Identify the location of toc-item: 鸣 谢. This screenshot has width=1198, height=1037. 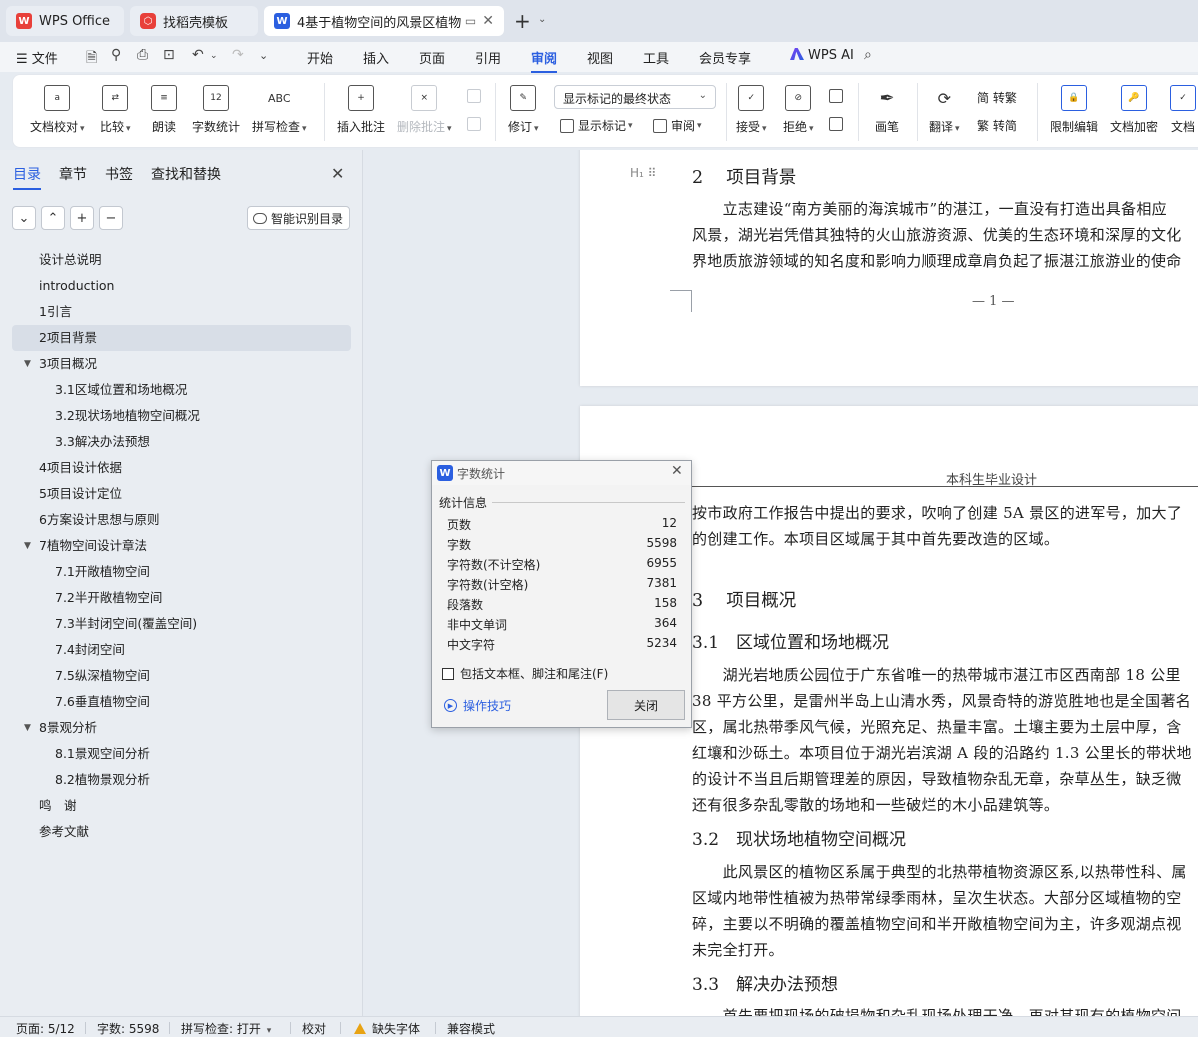
(181, 806).